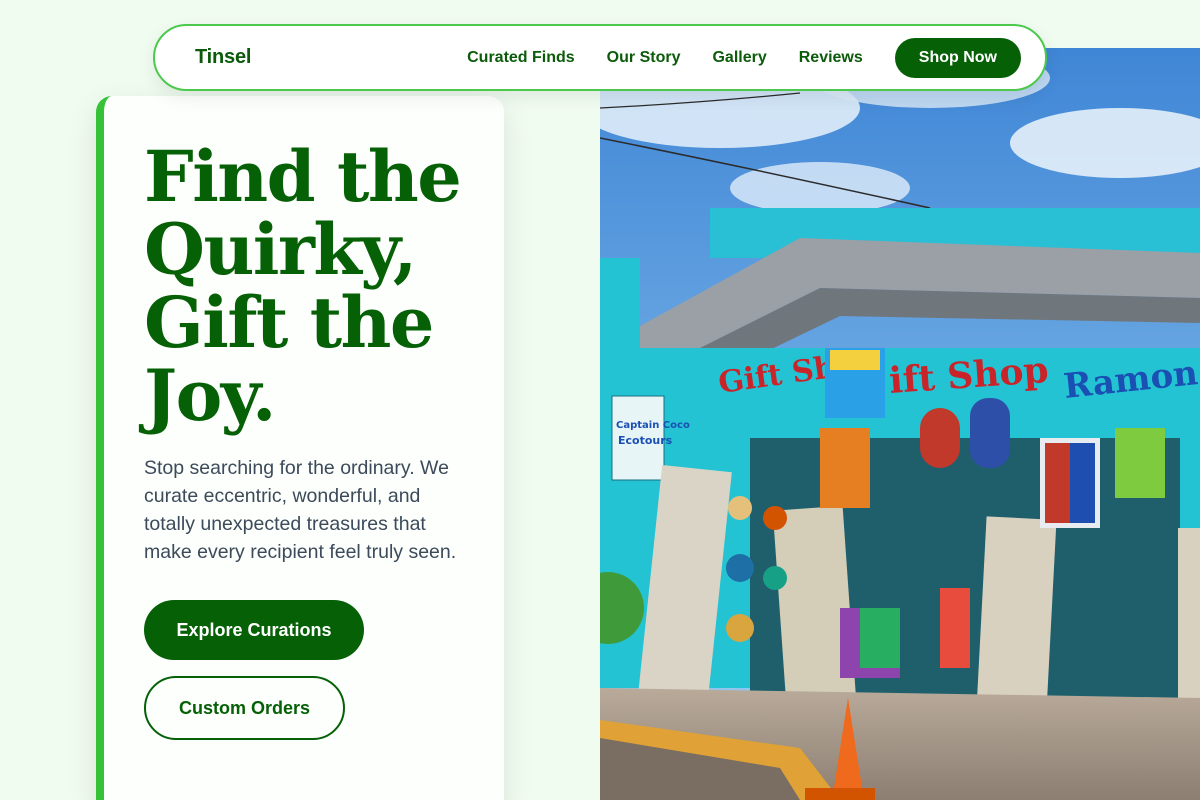 The height and width of the screenshot is (800, 1200). What do you see at coordinates (653, 425) in the screenshot?
I see `svg-text: Captain Coco` at bounding box center [653, 425].